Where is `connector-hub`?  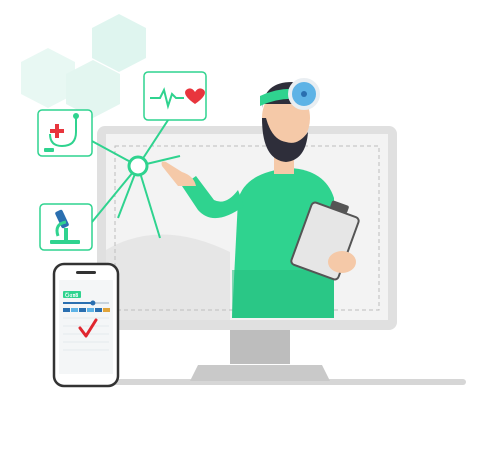
connector-hub is located at coordinates (138, 166).